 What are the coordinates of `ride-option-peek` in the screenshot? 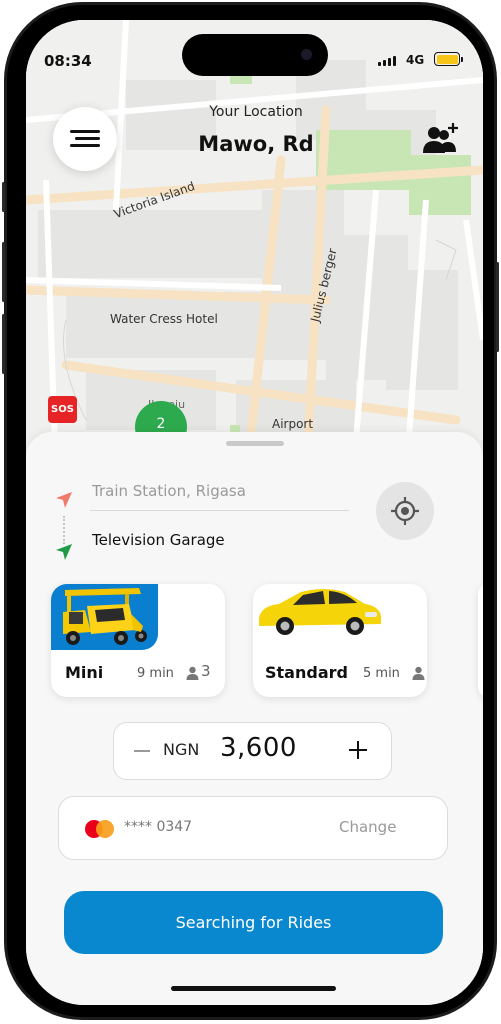 It's located at (480, 640).